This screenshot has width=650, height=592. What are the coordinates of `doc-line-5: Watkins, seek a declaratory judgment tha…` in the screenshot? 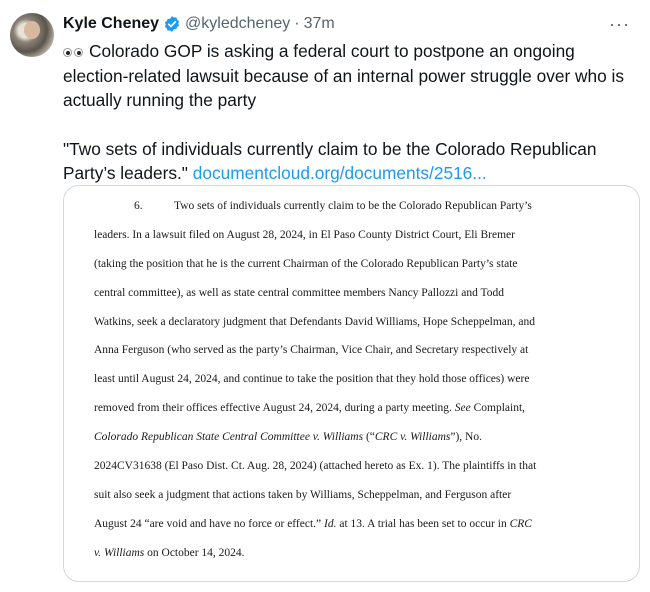 It's located at (315, 321).